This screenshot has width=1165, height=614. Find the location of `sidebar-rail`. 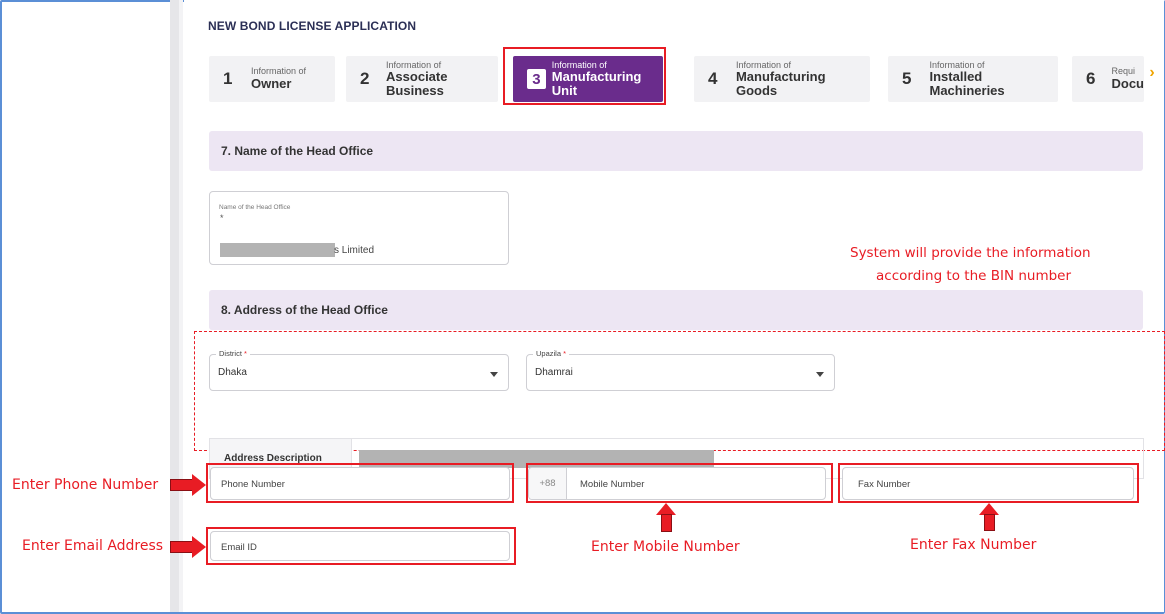

sidebar-rail is located at coordinates (174, 306).